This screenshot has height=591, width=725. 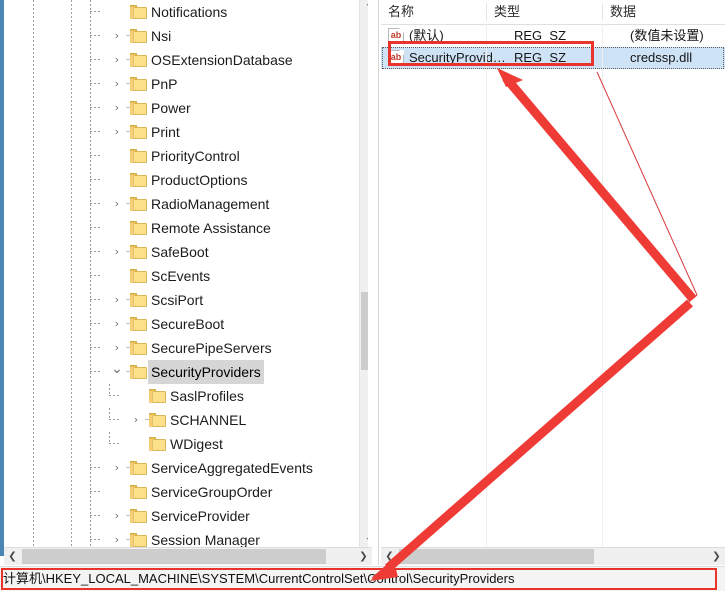 What do you see at coordinates (164, 84) in the screenshot?
I see `tree-item-label: PnP` at bounding box center [164, 84].